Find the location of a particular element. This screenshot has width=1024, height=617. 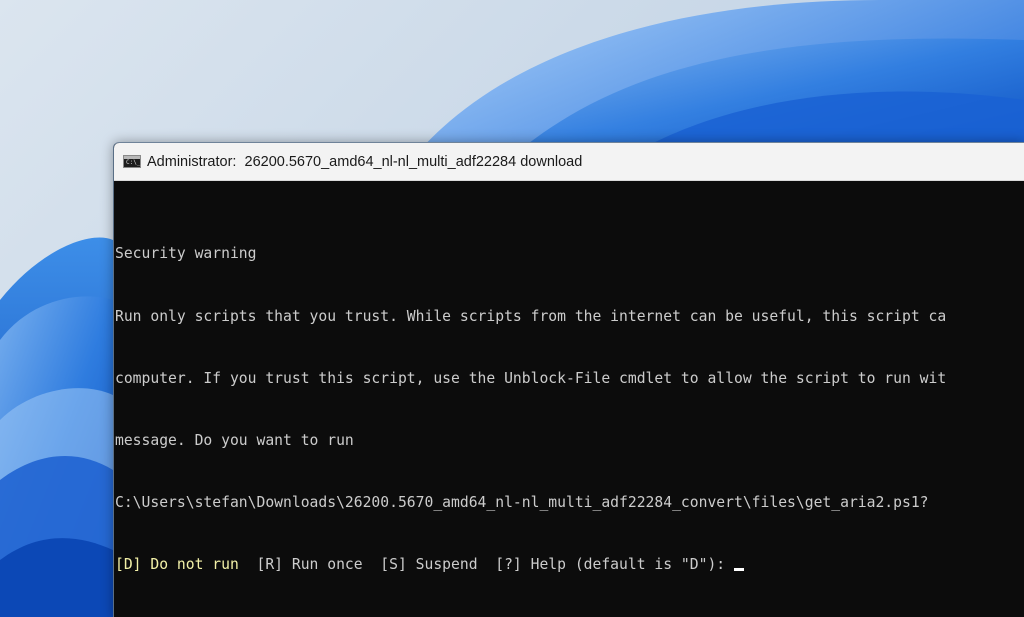

cmd-icon: C:\_ is located at coordinates (132, 161).